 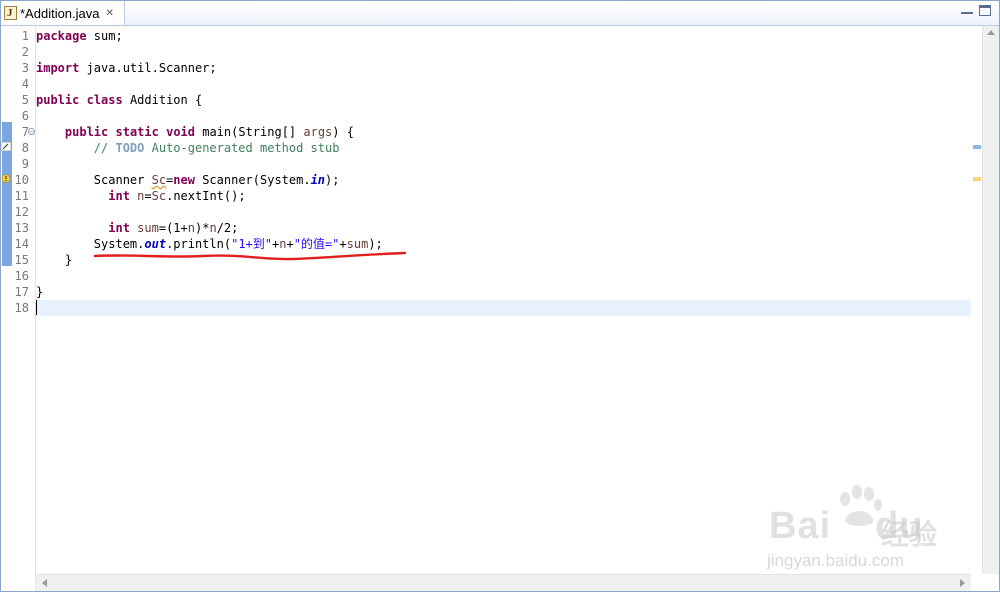 What do you see at coordinates (503, 100) in the screenshot?
I see `code-line: public class Addition {` at bounding box center [503, 100].